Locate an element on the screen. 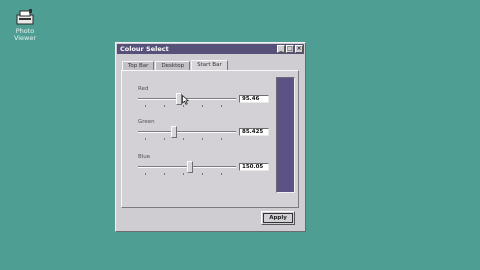  apply-button: Apply is located at coordinates (278, 218).